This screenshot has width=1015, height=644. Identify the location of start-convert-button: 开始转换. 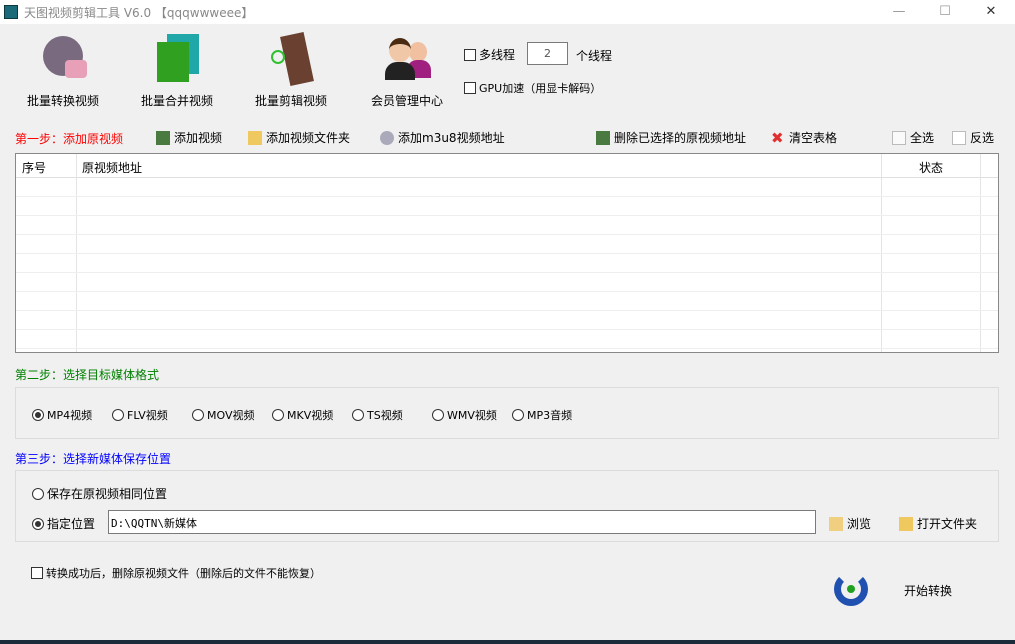
(928, 590).